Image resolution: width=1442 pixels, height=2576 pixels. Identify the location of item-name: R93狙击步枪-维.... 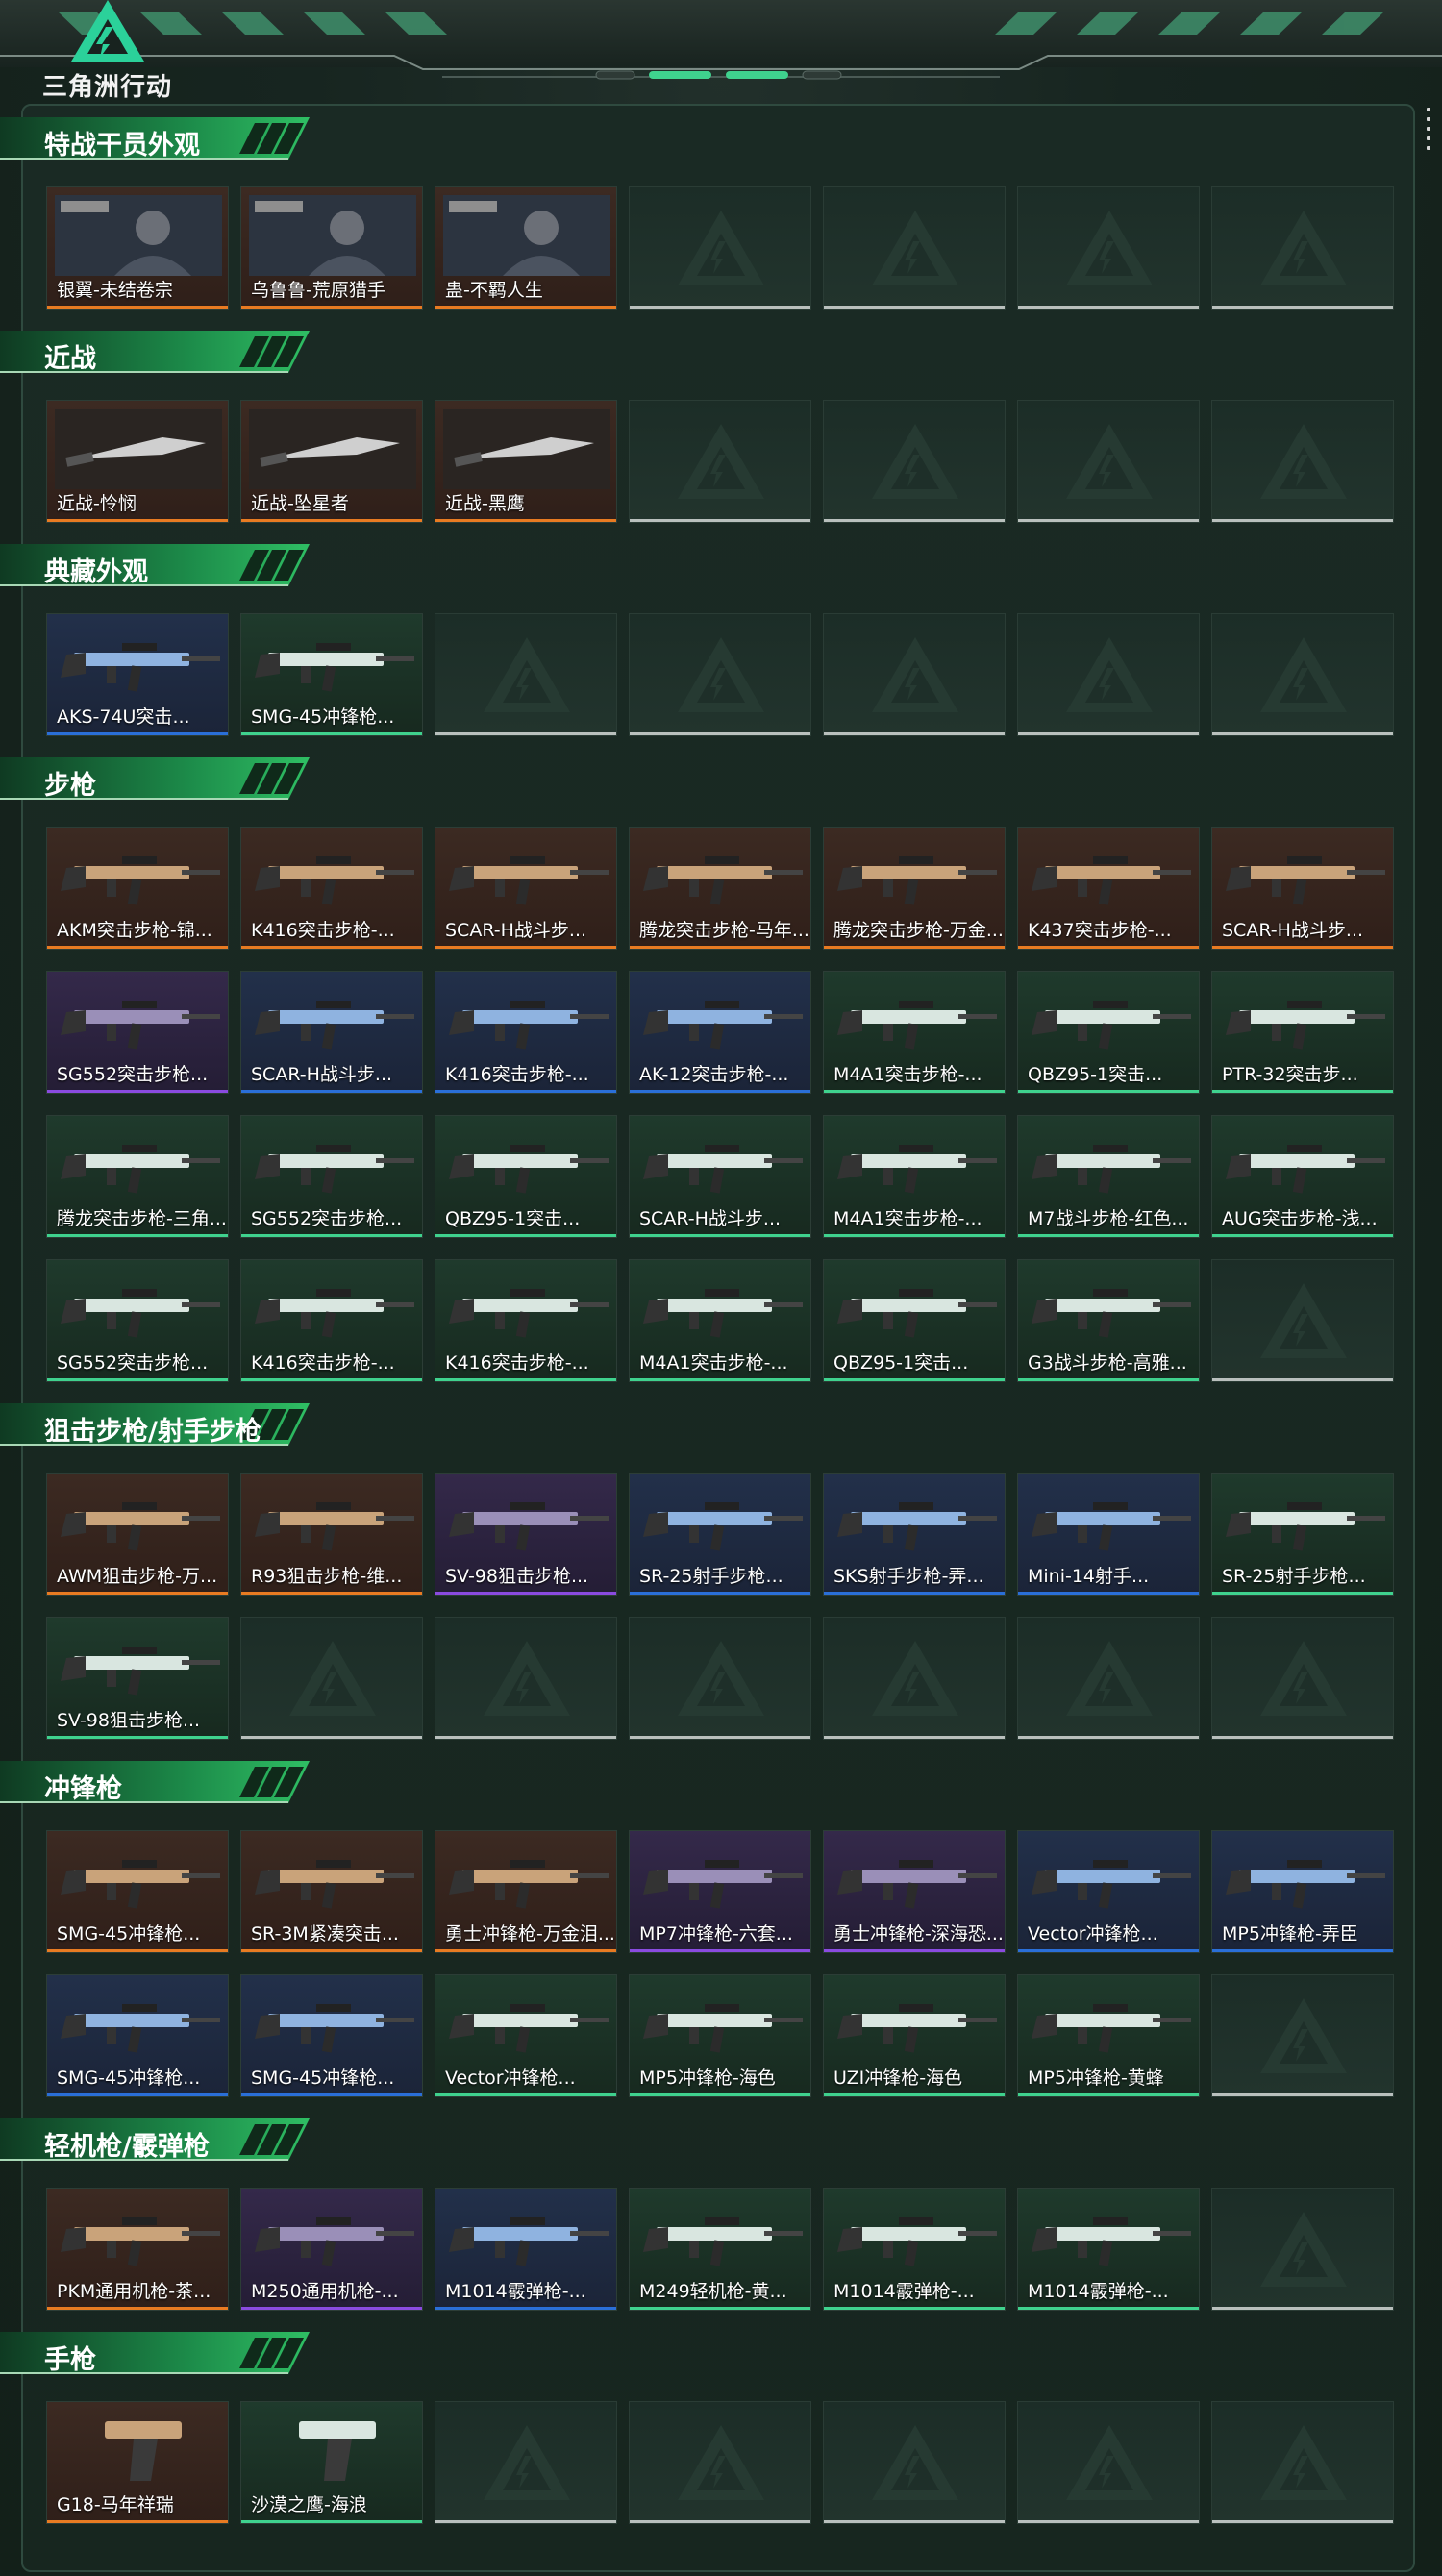
(327, 1577).